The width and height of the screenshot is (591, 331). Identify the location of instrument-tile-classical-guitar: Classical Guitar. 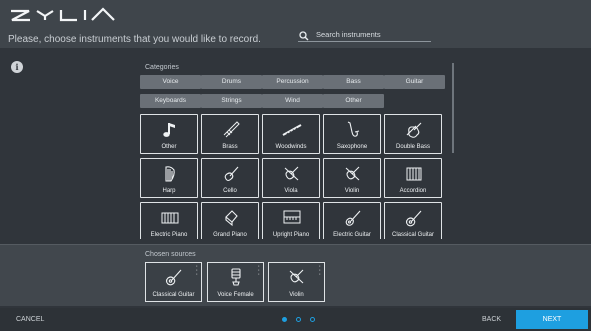
(413, 220).